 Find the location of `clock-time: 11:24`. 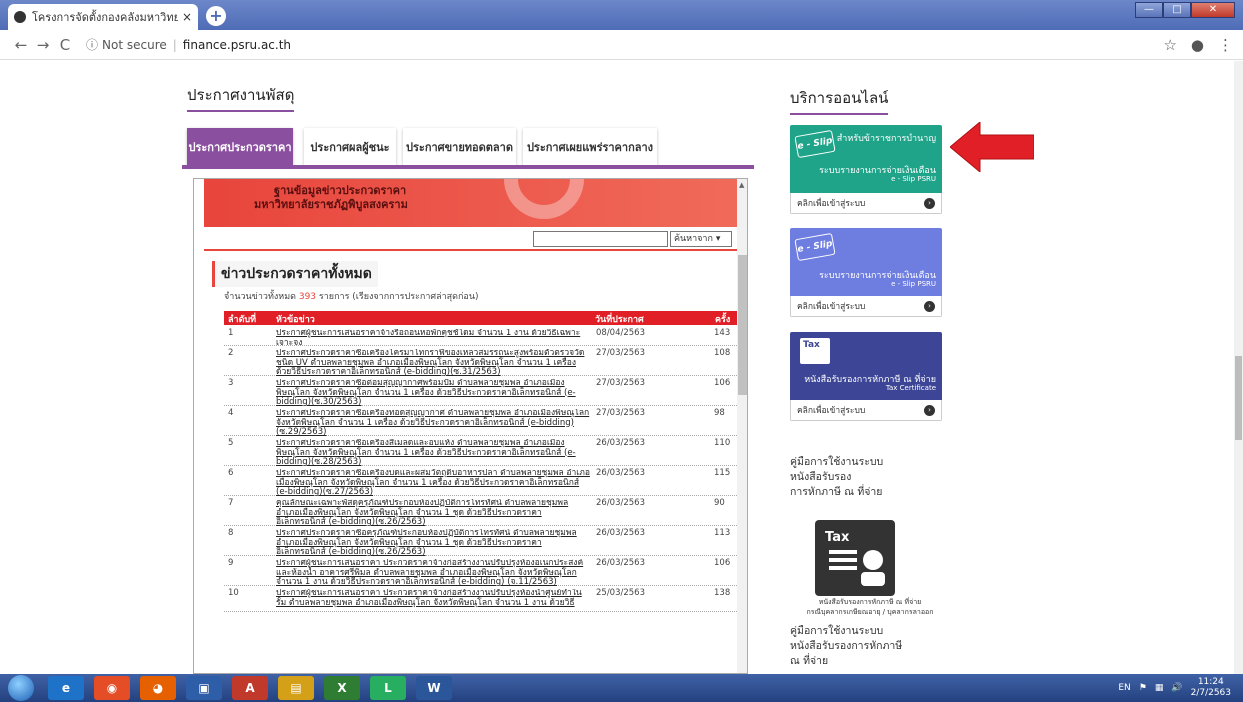

clock-time: 11:24 is located at coordinates (1210, 682).